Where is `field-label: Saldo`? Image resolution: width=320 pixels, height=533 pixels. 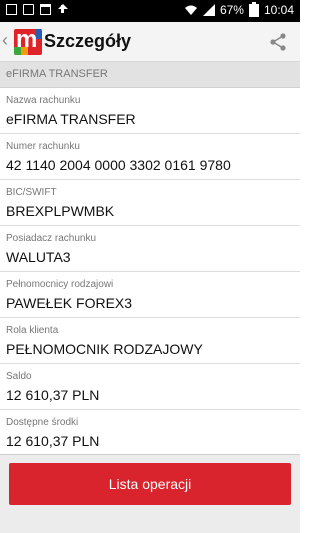 field-label: Saldo is located at coordinates (19, 376).